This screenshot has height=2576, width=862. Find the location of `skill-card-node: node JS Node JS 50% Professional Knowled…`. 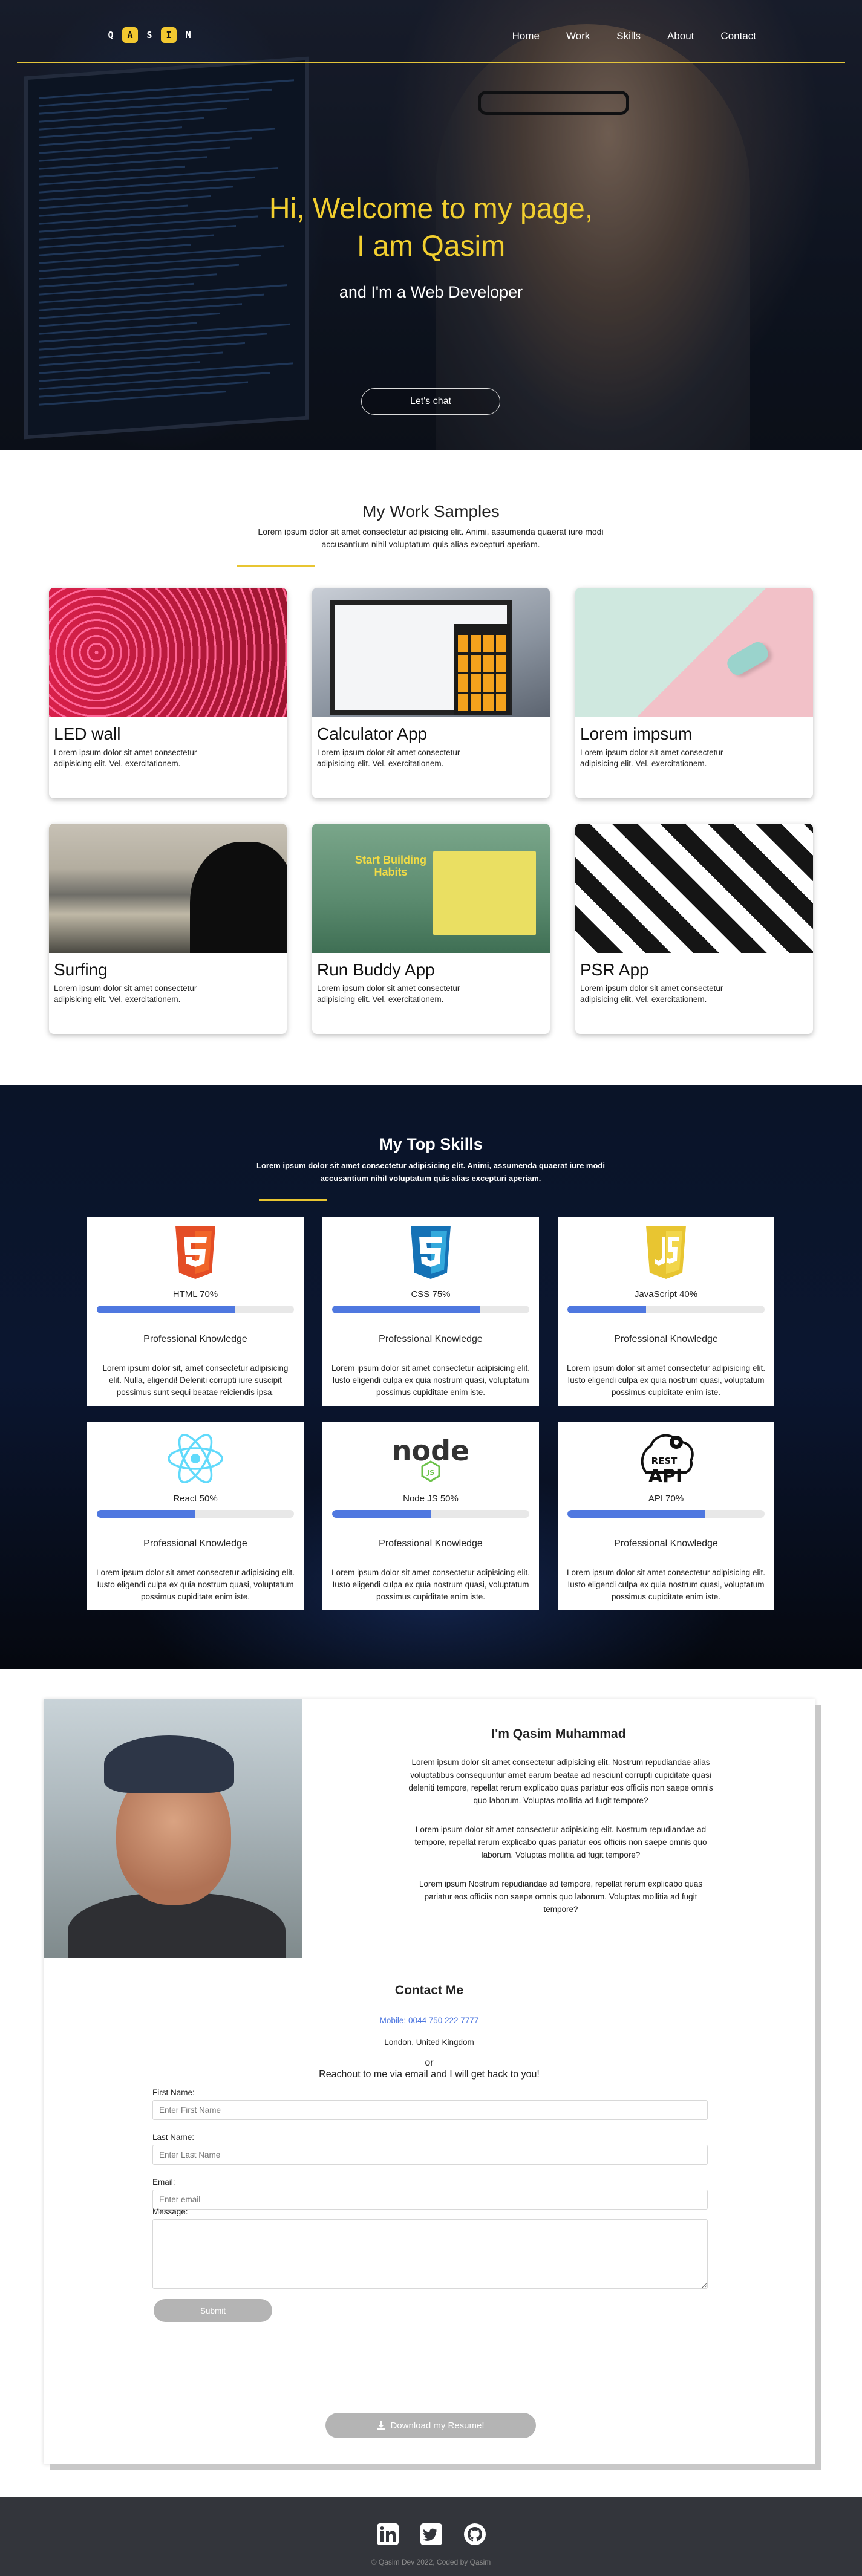

skill-card-node: node JS Node JS 50% Professional Knowled… is located at coordinates (430, 1516).